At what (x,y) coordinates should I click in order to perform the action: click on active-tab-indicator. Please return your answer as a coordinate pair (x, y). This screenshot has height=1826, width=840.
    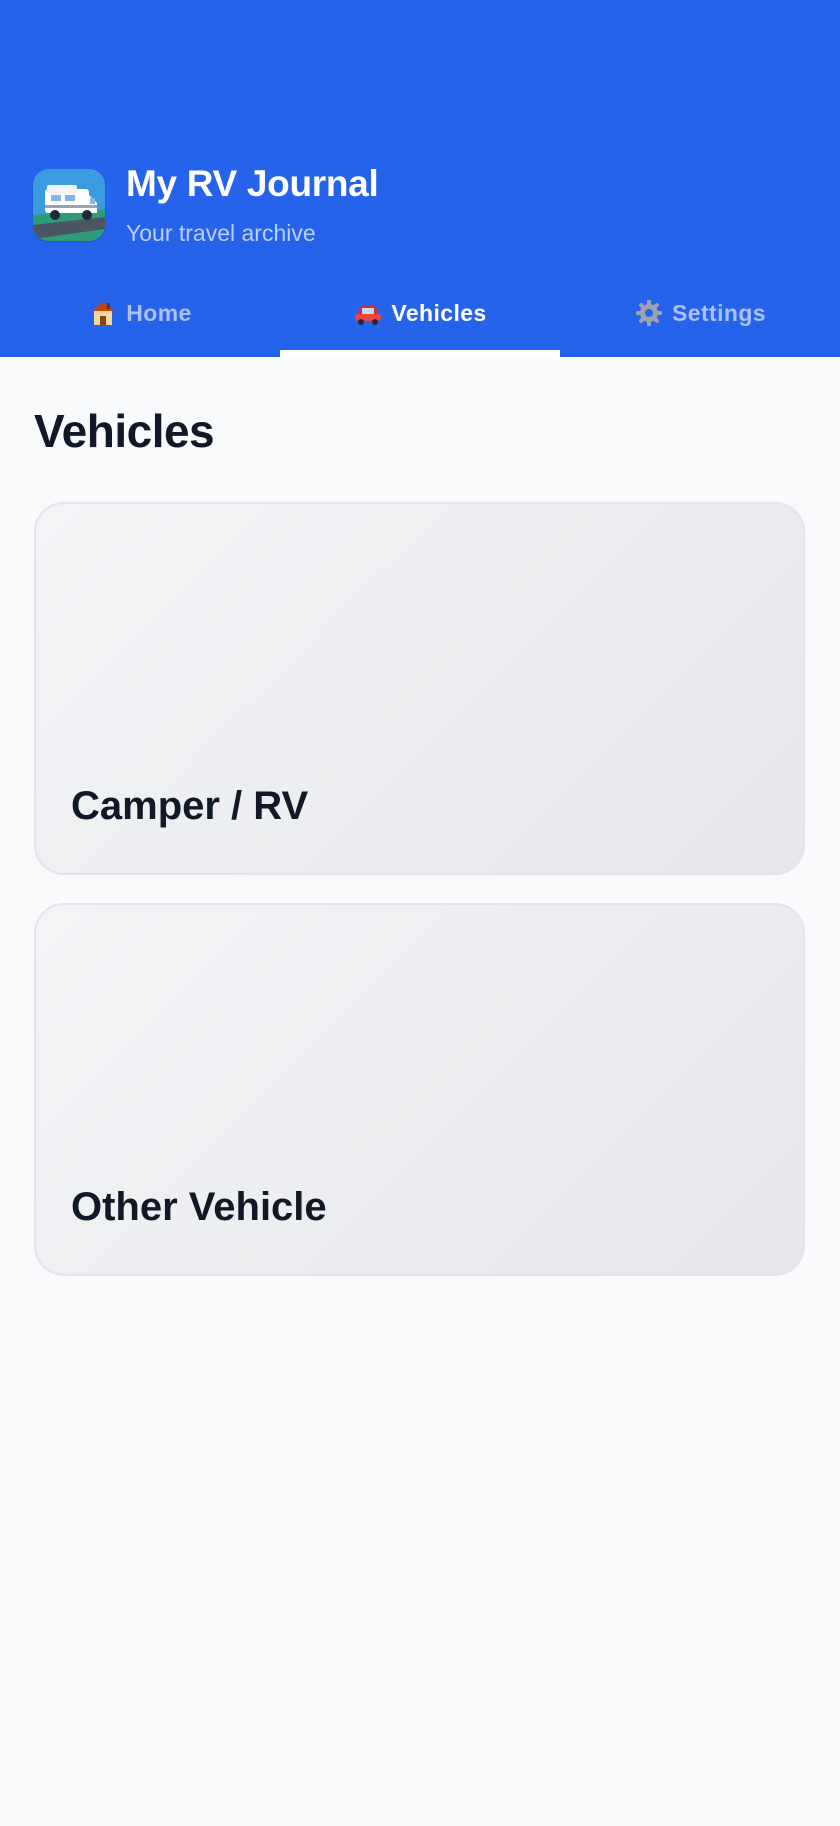
    Looking at the image, I should click on (420, 353).